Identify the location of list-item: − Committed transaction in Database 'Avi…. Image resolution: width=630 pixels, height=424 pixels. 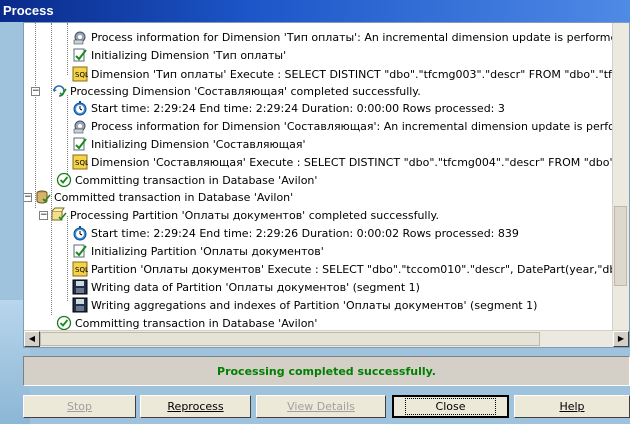
(159, 197).